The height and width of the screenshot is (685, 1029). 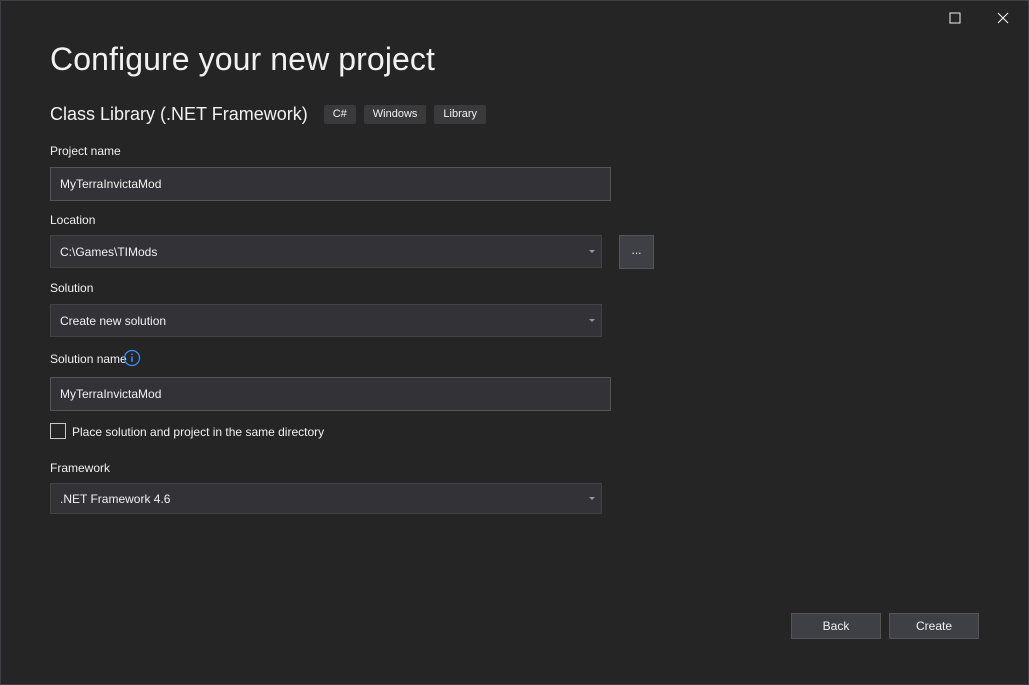 I want to click on solution-name-input, so click(x=330, y=394).